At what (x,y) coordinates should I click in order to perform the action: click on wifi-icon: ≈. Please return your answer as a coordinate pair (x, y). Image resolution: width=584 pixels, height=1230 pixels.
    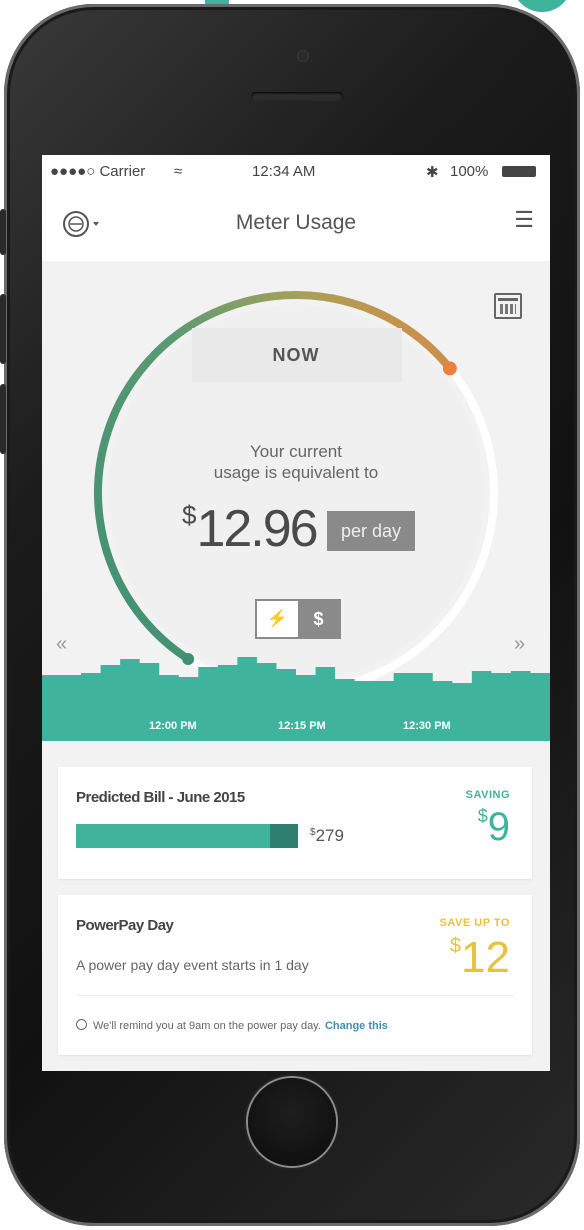
    Looking at the image, I should click on (178, 171).